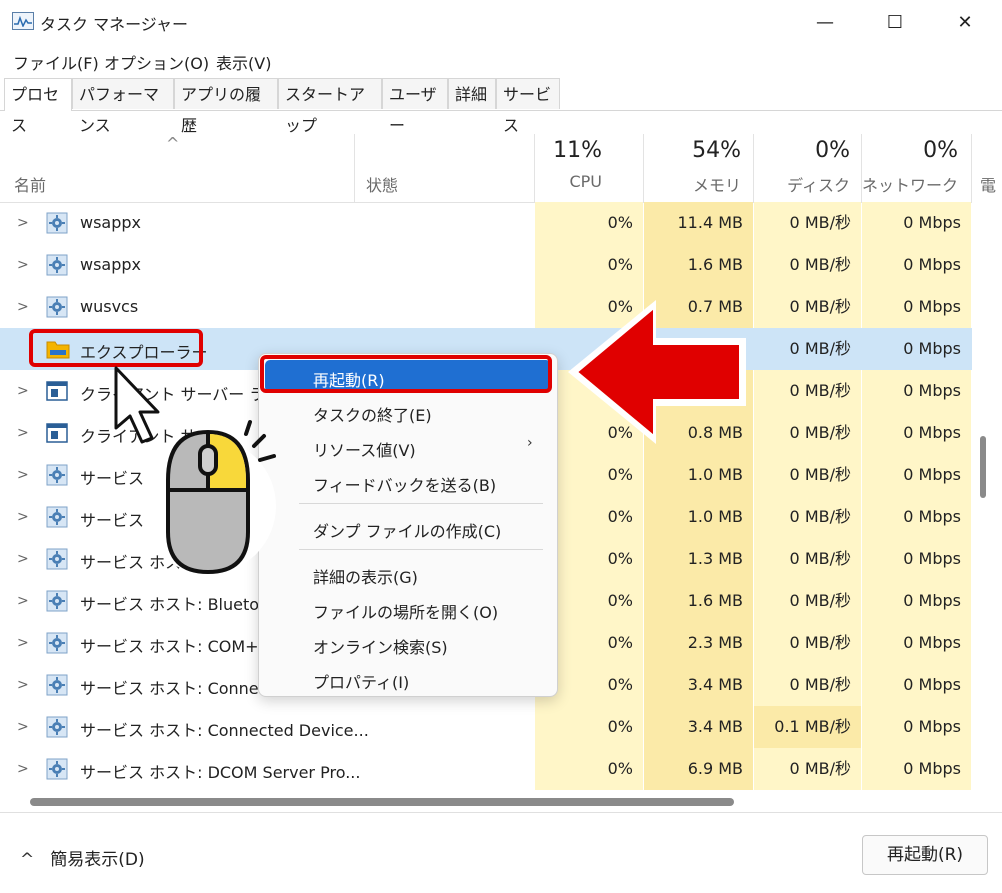 The width and height of the screenshot is (1002, 893). What do you see at coordinates (365, 576) in the screenshot?
I see `context-menu-show-details: 詳細の表示(G)` at bounding box center [365, 576].